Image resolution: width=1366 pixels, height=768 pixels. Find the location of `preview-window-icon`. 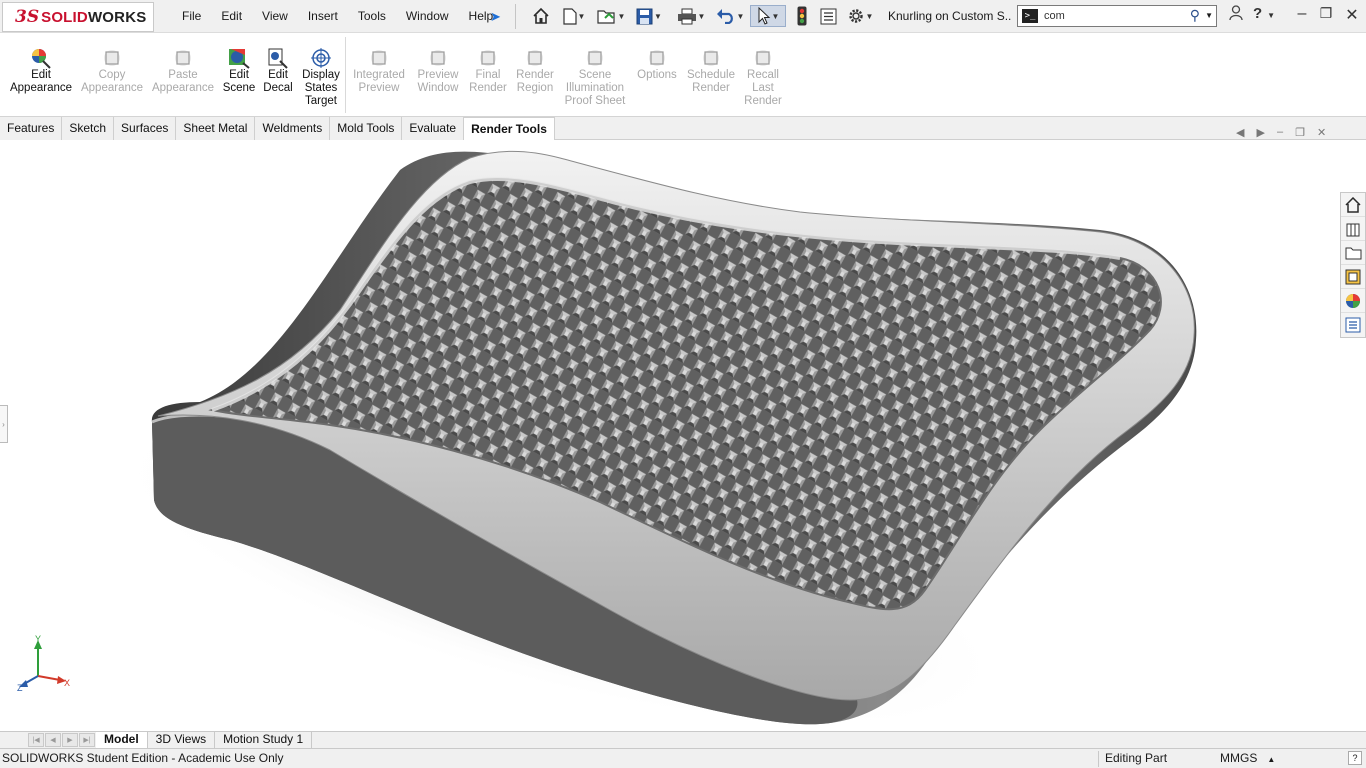

preview-window-icon is located at coordinates (438, 58).